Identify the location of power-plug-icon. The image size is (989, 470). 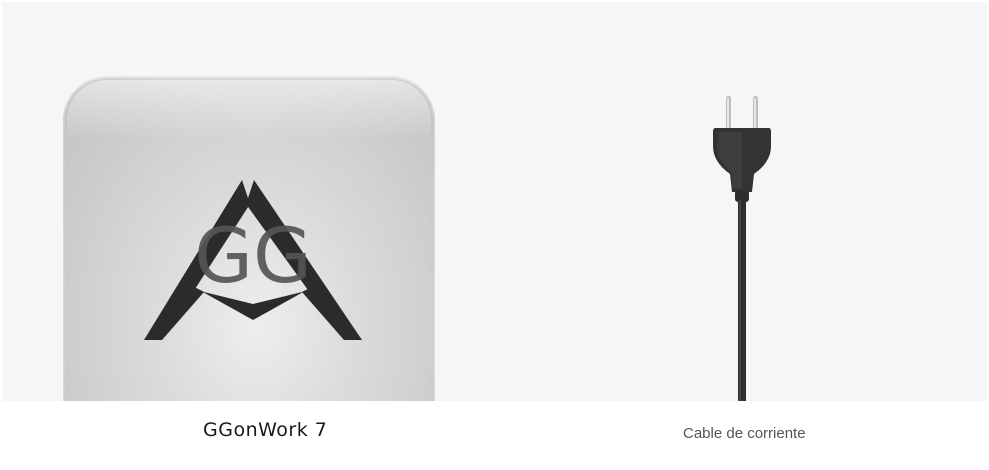
(742, 248).